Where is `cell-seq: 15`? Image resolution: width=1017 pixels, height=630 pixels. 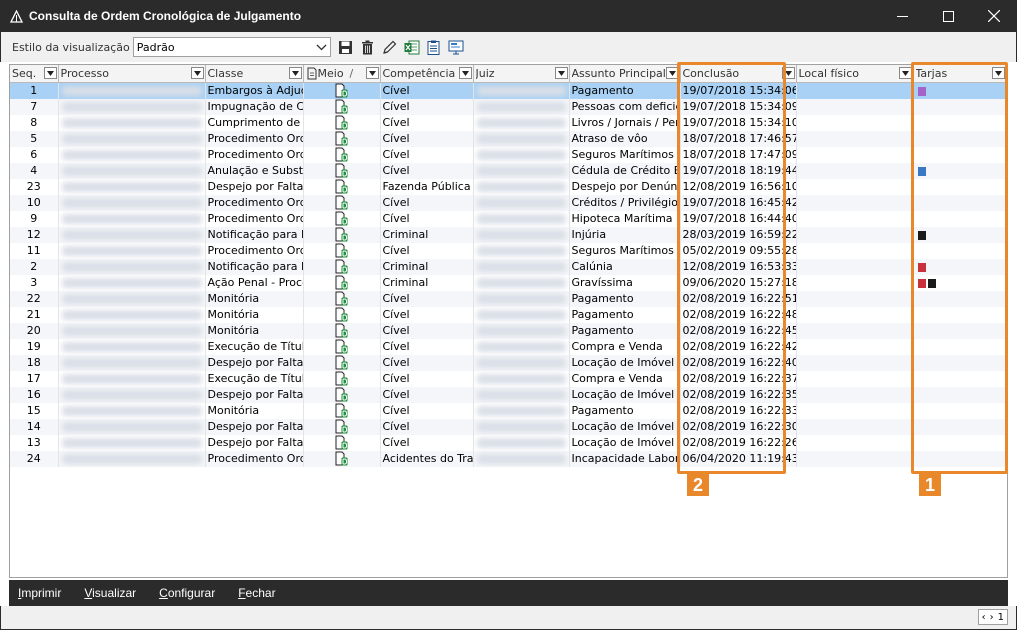
cell-seq: 15 is located at coordinates (34, 410).